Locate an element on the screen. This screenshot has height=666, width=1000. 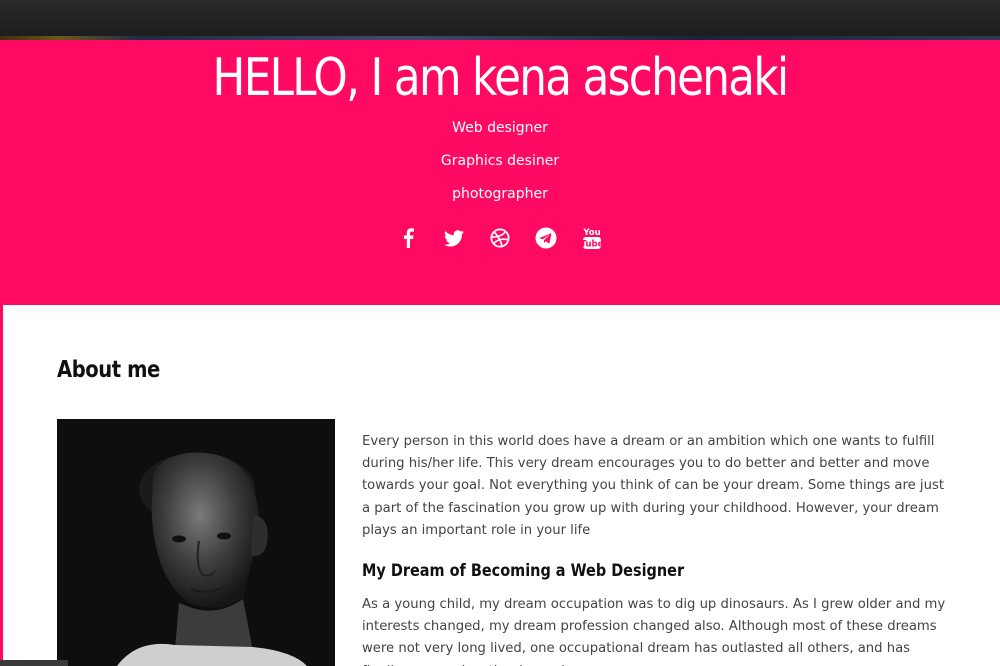
top-bar is located at coordinates (500, 20).